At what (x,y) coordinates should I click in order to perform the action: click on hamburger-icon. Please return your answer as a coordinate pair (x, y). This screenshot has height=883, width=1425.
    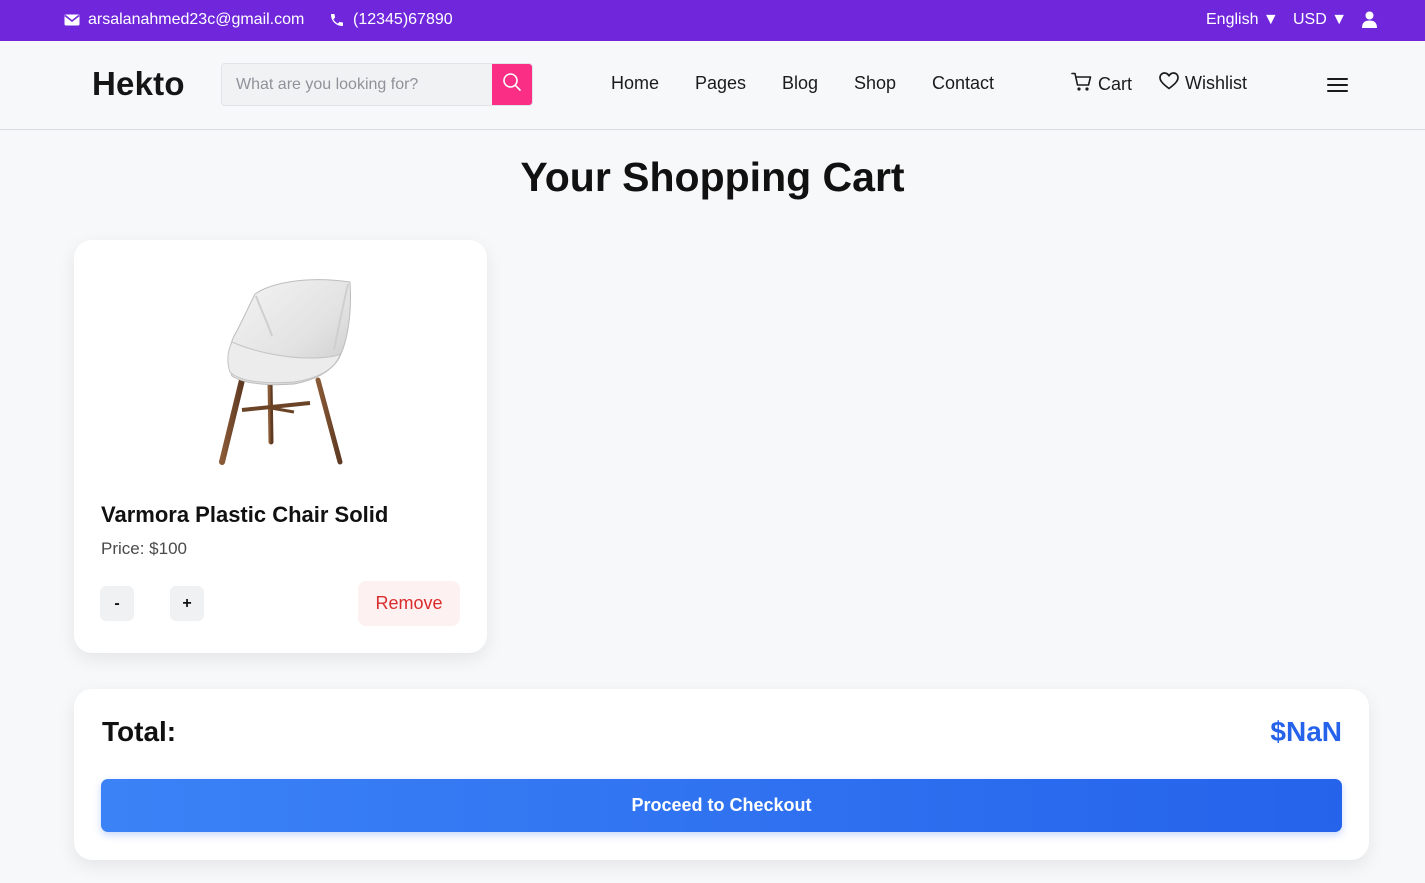
    Looking at the image, I should click on (1338, 85).